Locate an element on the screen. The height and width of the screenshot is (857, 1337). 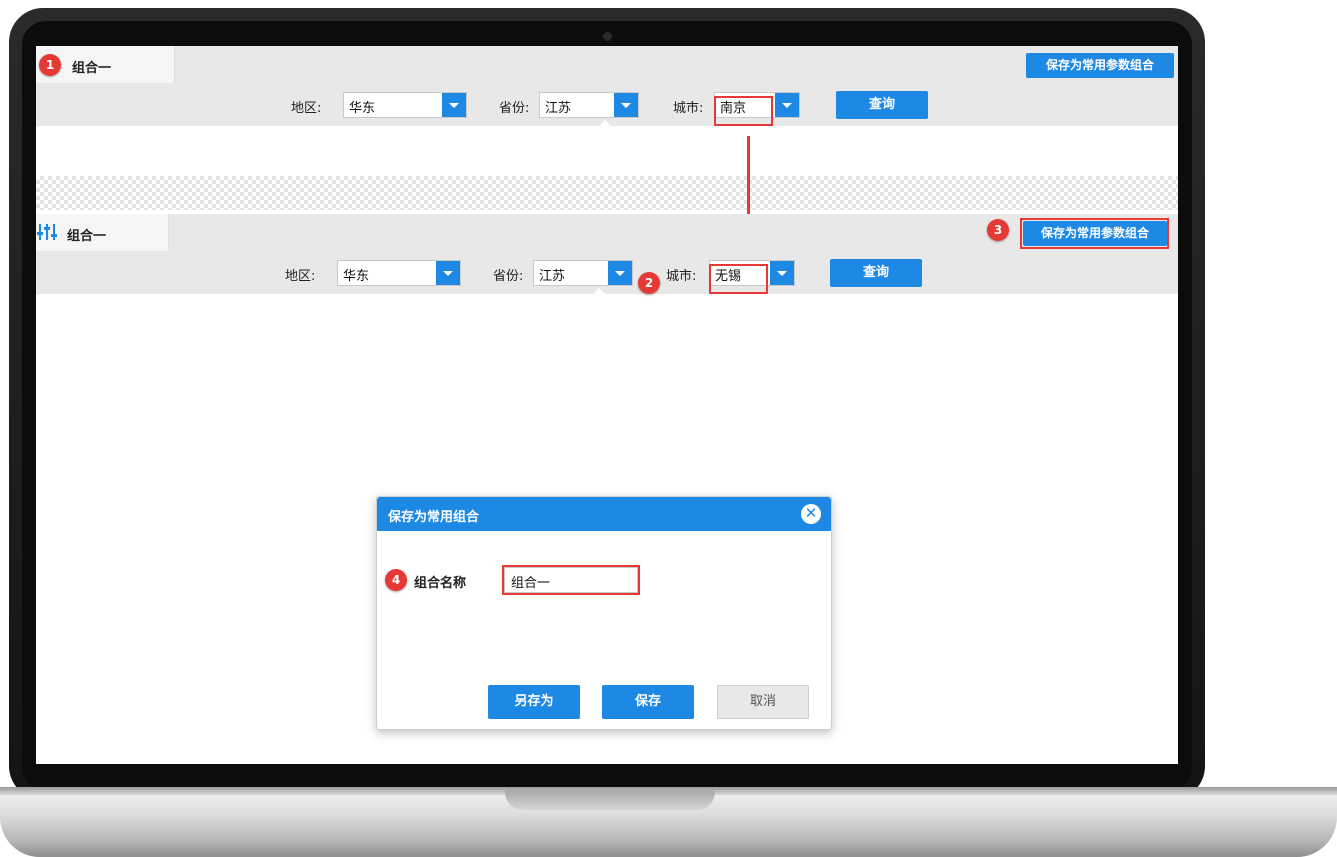
top-region-select: 华东 is located at coordinates (405, 105).